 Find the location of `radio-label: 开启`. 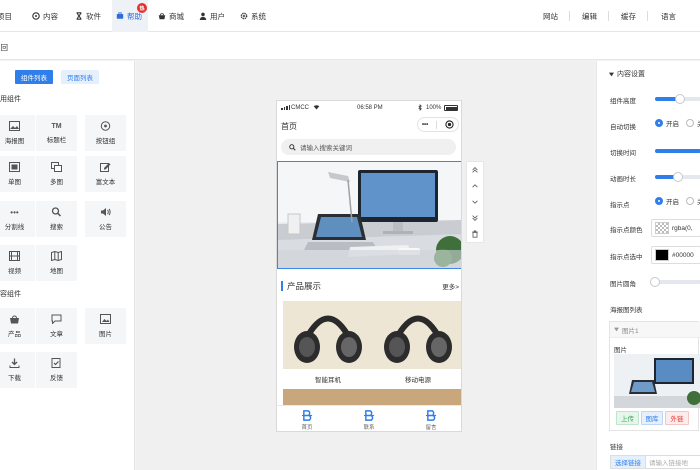

radio-label: 开启 is located at coordinates (672, 202).